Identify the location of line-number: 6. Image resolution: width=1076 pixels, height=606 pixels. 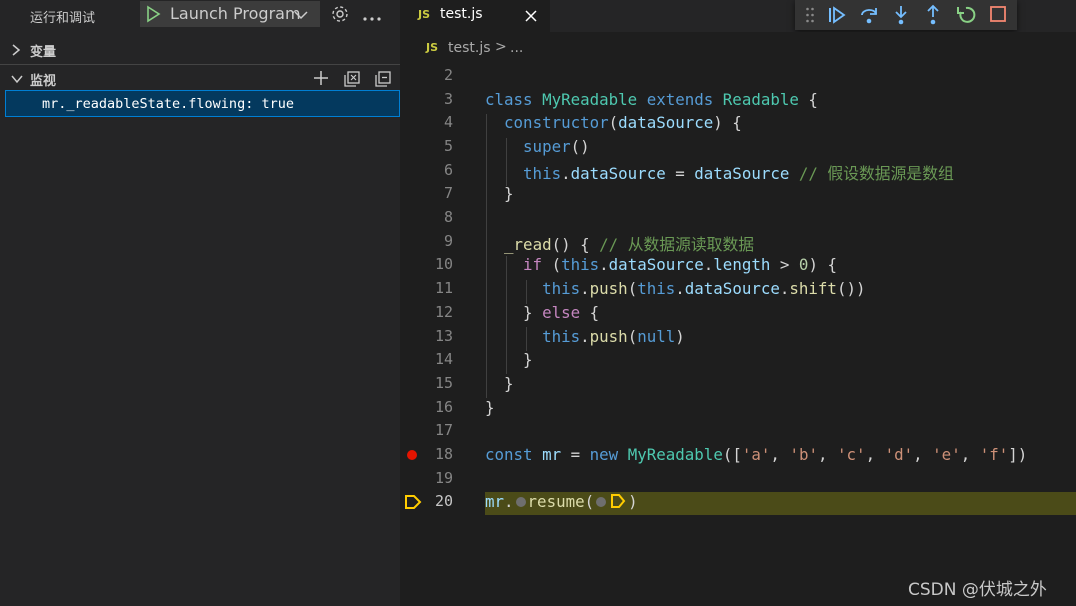
(448, 169).